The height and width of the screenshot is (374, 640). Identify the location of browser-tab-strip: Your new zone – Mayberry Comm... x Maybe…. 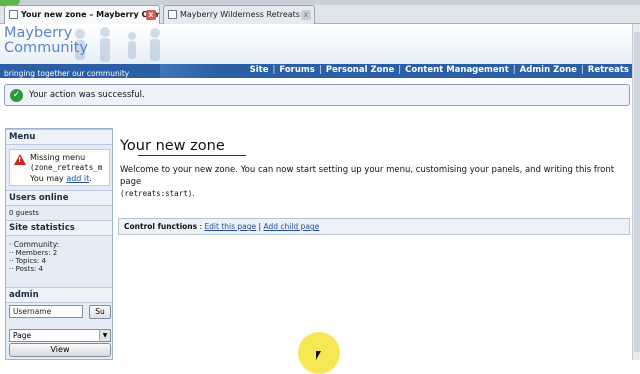
(320, 12).